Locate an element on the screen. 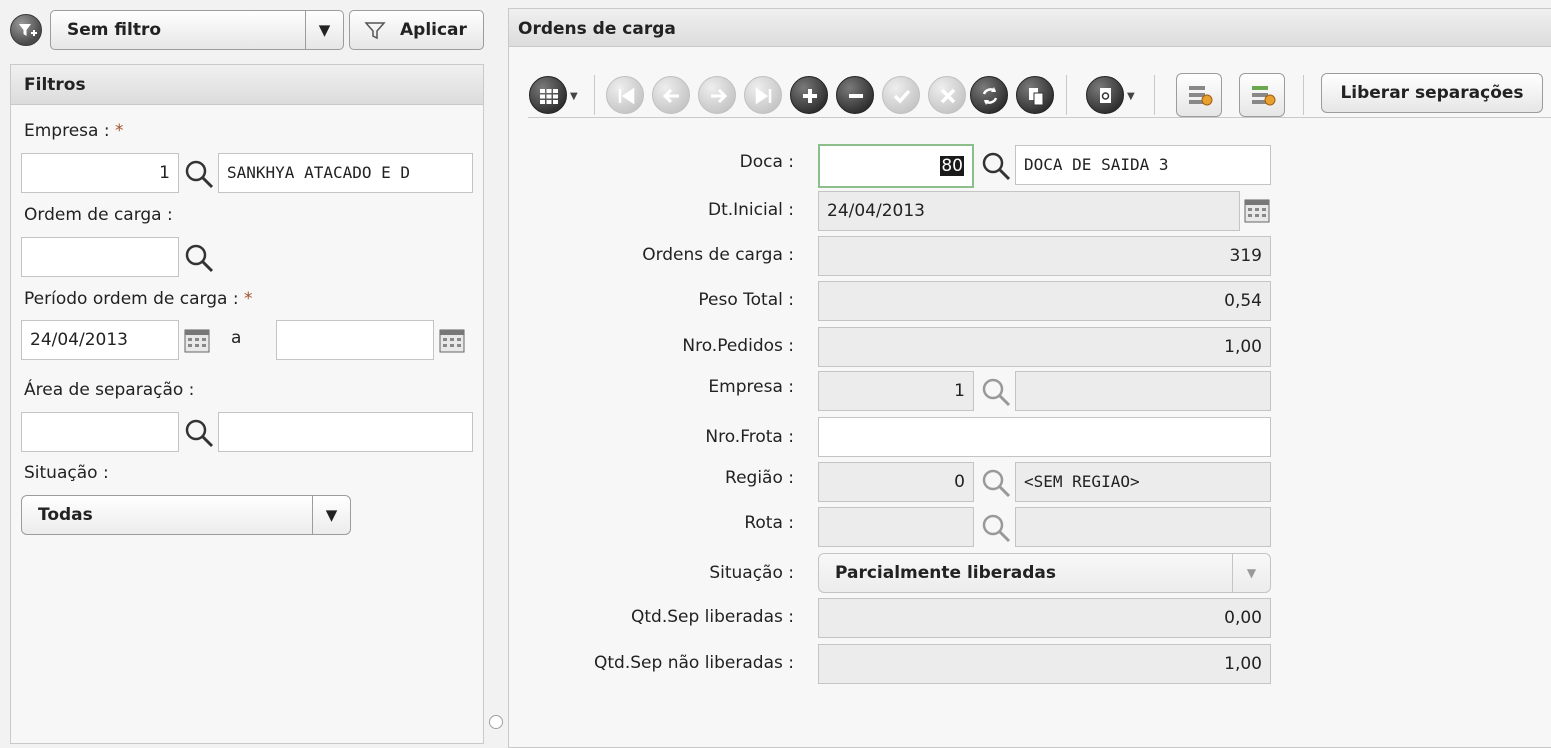  filter-ordem-label: Ordem de carga : is located at coordinates (98, 215).